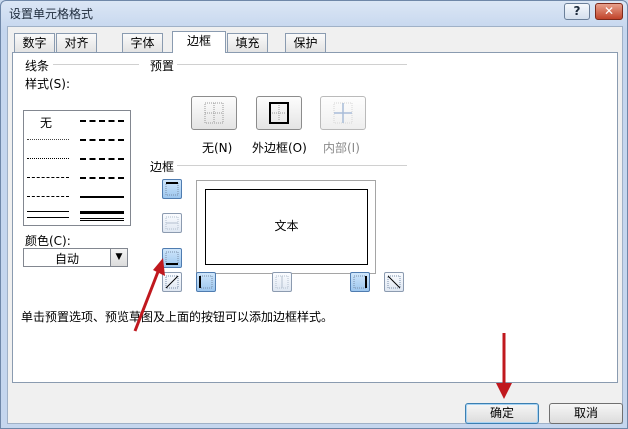 Image resolution: width=628 pixels, height=429 pixels. What do you see at coordinates (177, 317) in the screenshot?
I see `instruction-text: 单击预置选项、预览草图及上面的按钮可以添加边框样式。` at bounding box center [177, 317].